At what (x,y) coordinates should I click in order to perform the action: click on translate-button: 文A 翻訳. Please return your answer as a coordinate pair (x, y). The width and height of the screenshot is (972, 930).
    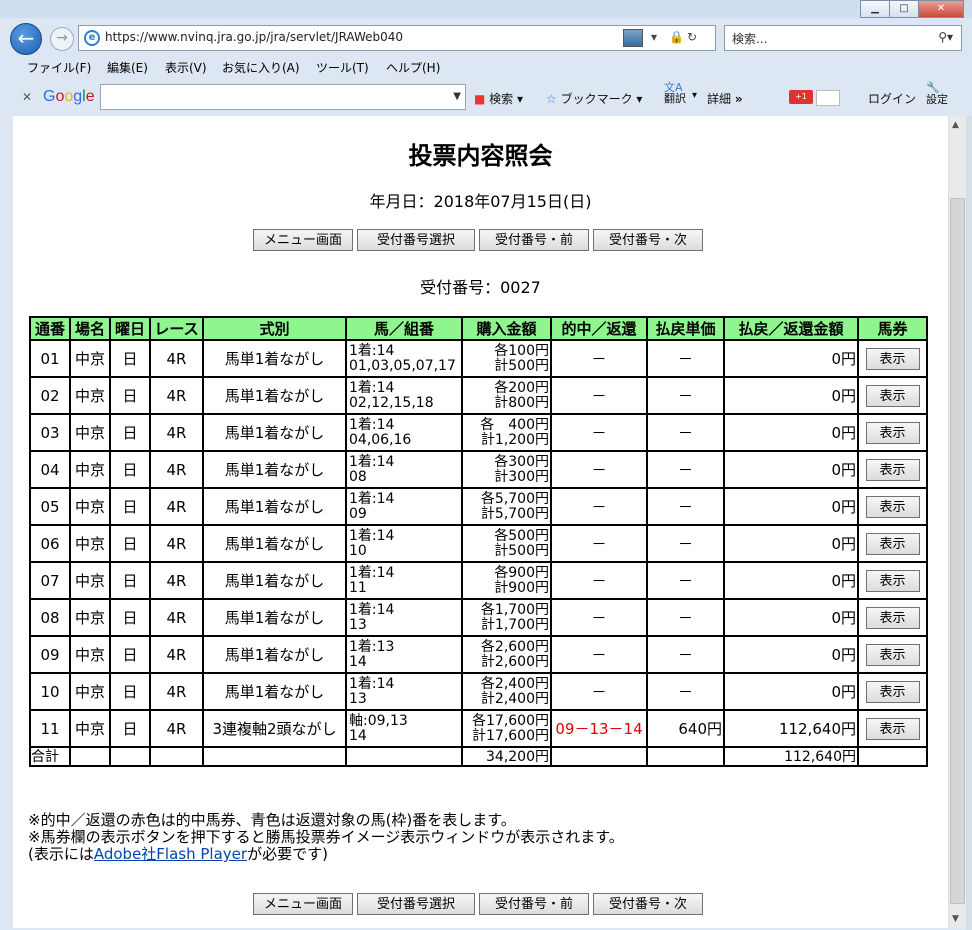
    Looking at the image, I should click on (675, 93).